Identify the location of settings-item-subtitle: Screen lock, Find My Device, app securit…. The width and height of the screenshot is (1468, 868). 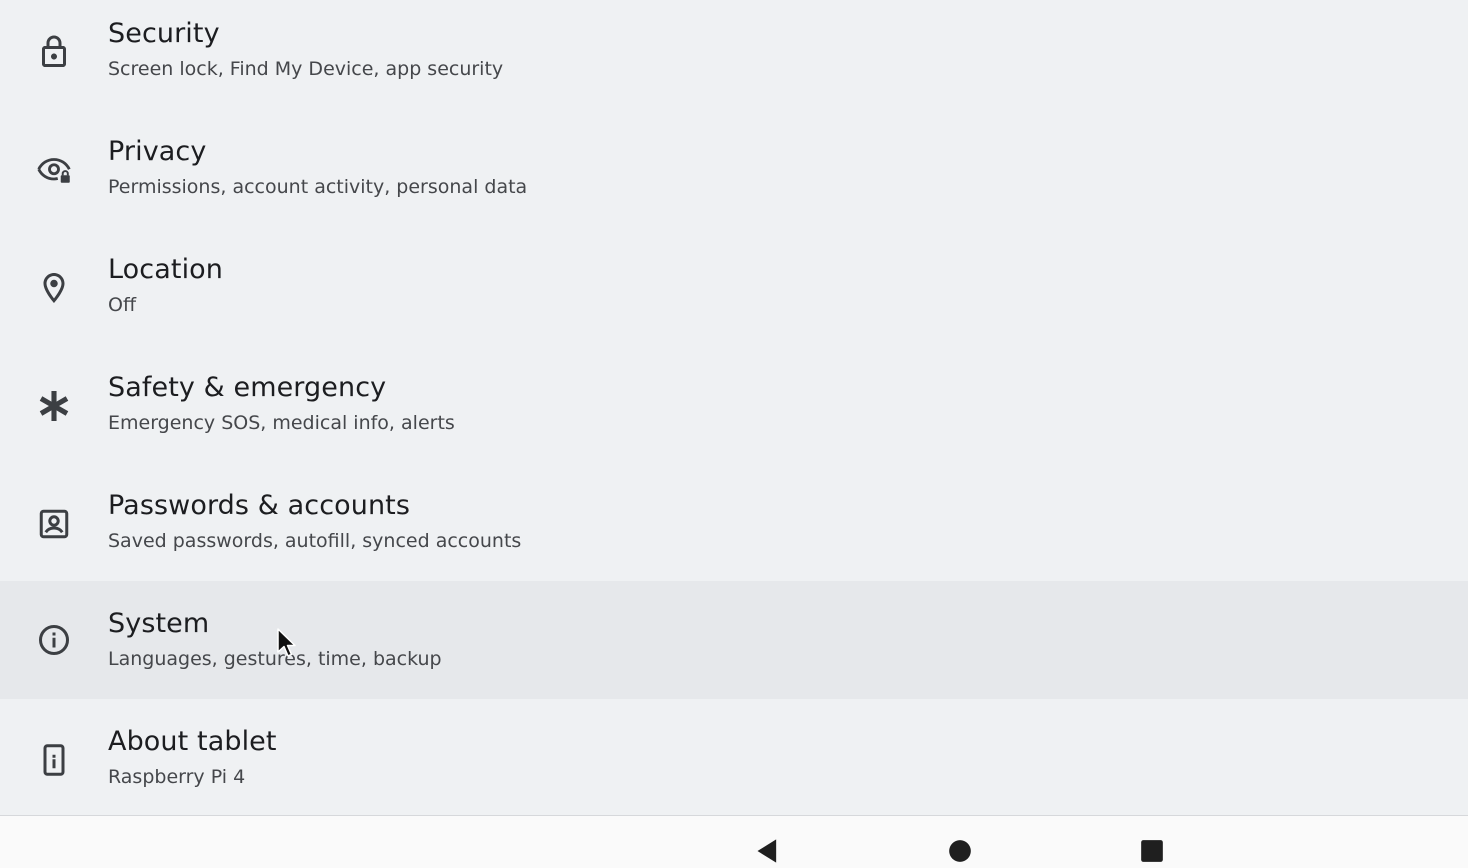
(306, 69).